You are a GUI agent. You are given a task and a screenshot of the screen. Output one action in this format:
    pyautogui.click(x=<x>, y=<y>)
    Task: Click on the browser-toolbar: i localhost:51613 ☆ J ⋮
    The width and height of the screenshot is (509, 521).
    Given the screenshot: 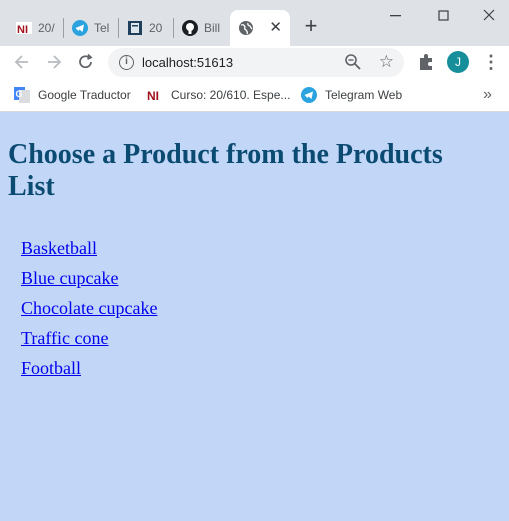 What is the action you would take?
    pyautogui.click(x=254, y=62)
    